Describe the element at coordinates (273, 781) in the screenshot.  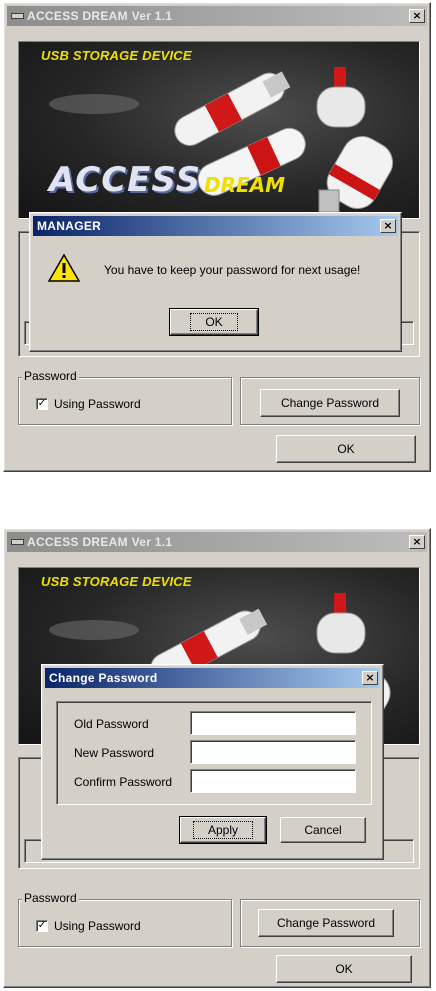
I see `confirm-password-input` at that location.